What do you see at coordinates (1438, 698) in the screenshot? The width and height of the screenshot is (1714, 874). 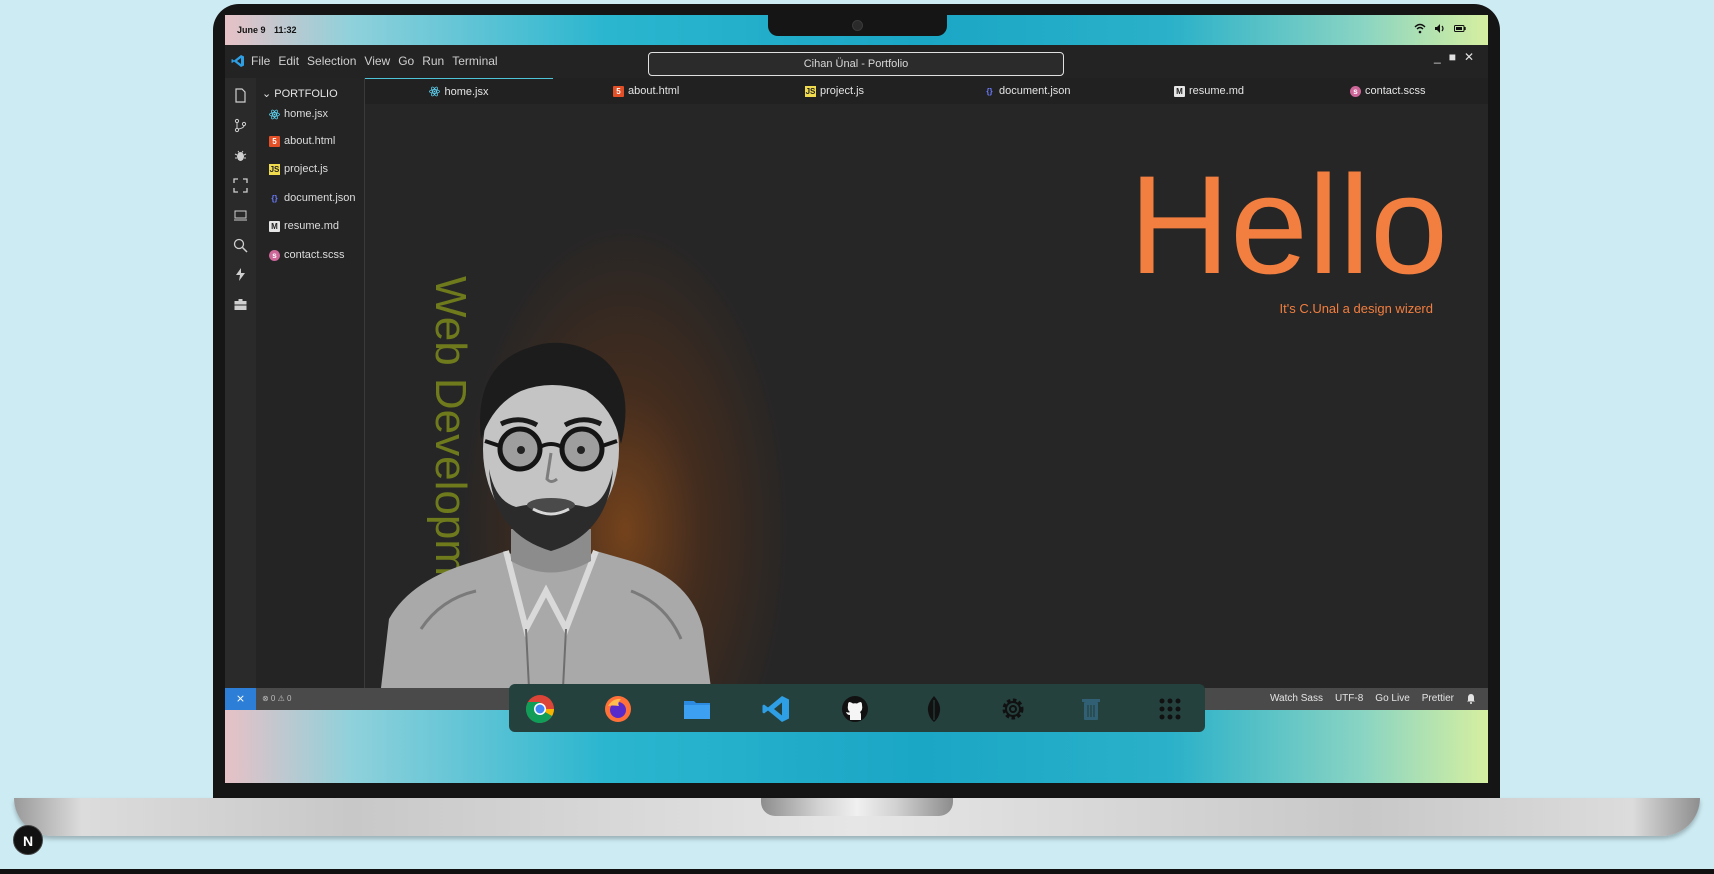 I see `prettier-button: Prettier` at bounding box center [1438, 698].